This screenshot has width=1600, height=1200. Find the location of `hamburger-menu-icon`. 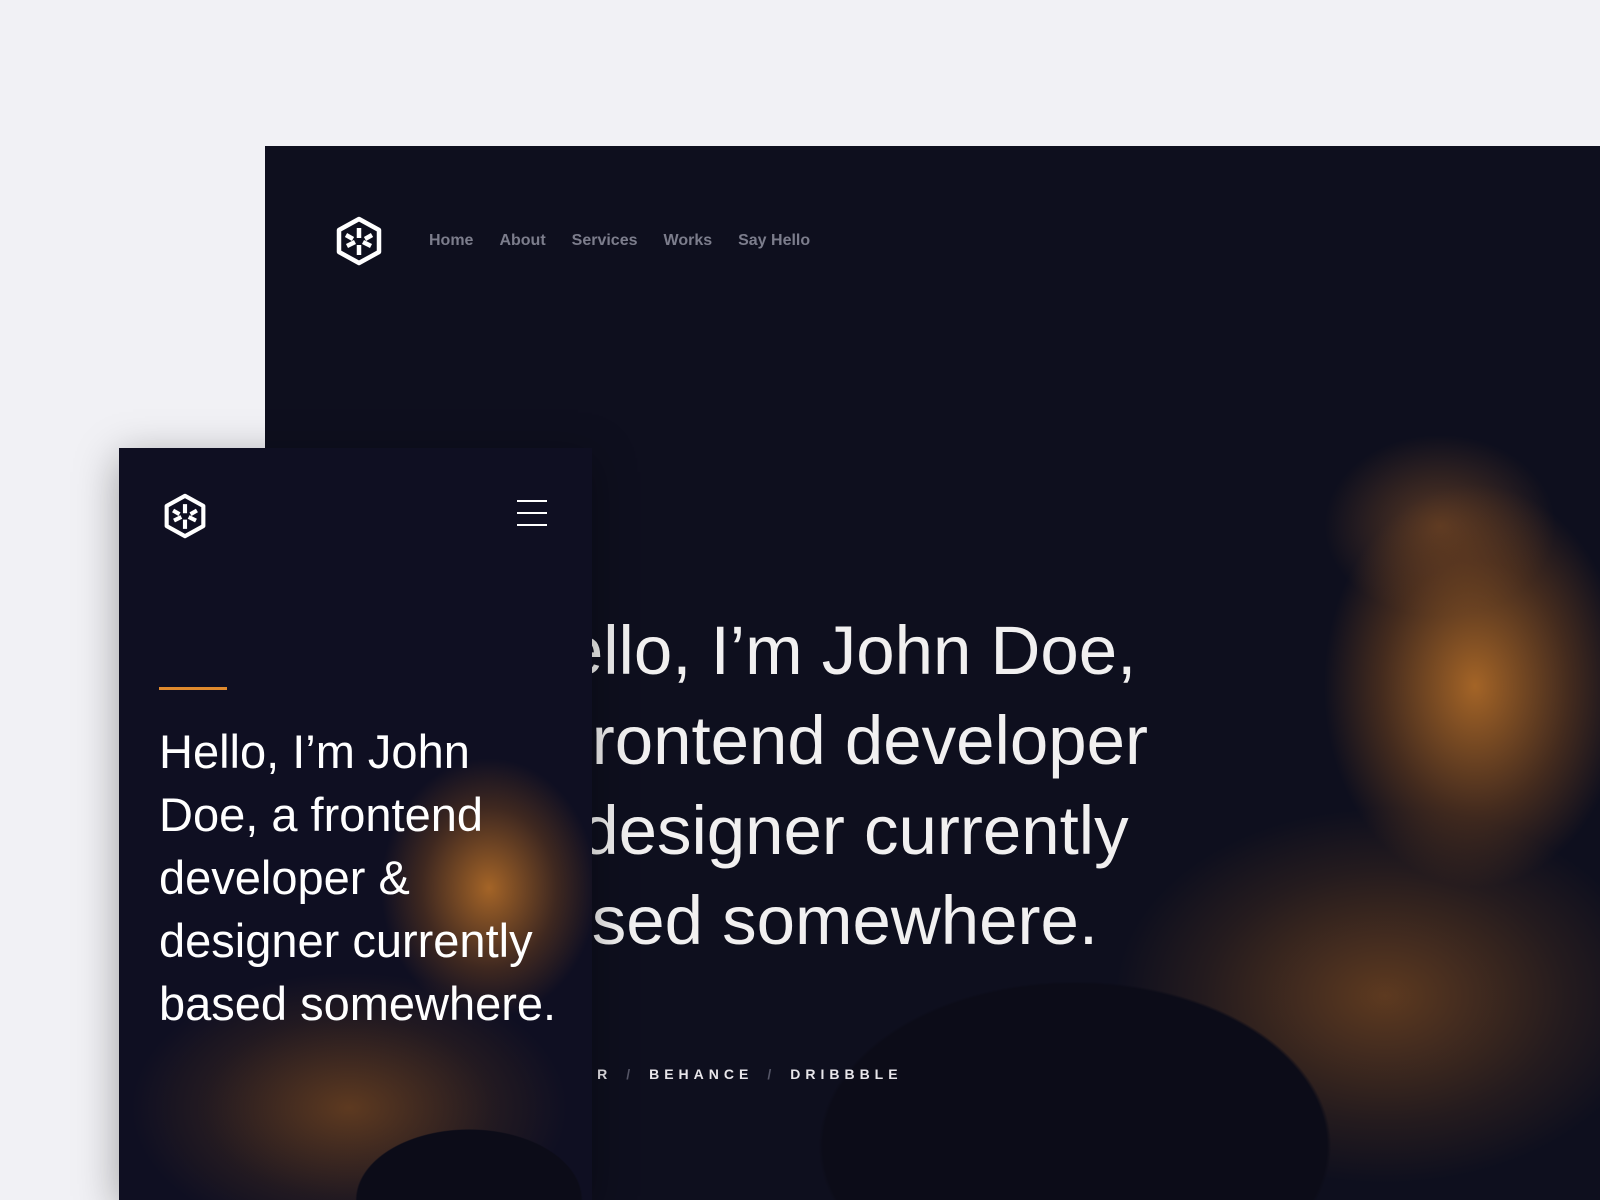

hamburger-menu-icon is located at coordinates (532, 513).